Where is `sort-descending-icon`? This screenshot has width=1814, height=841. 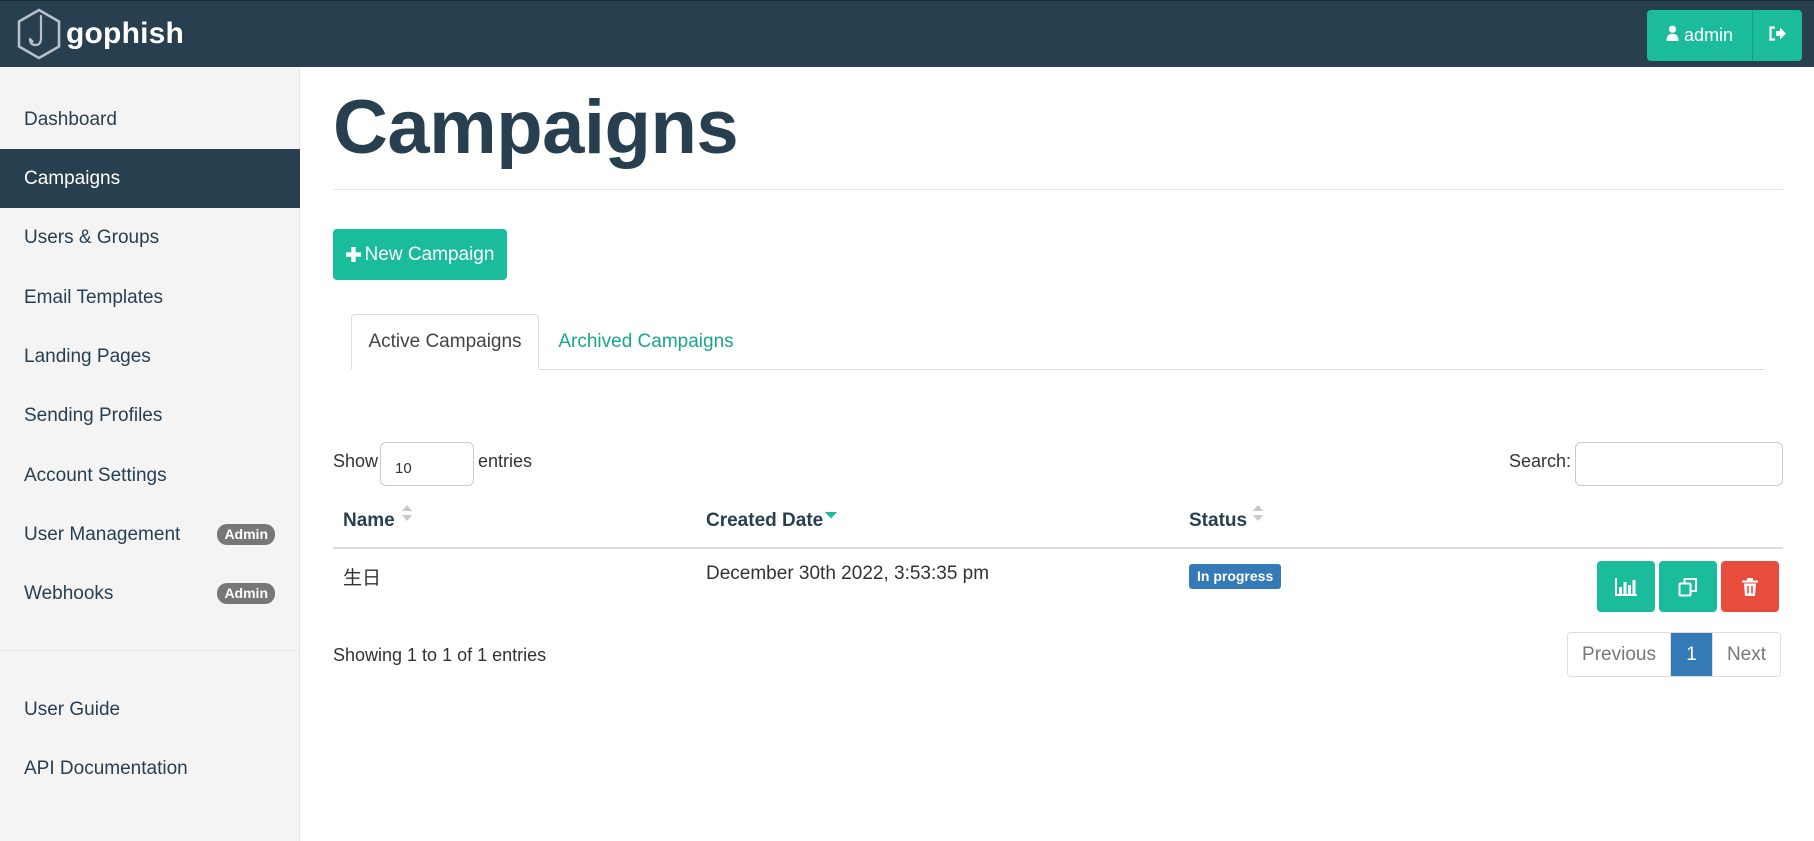
sort-descending-icon is located at coordinates (831, 513).